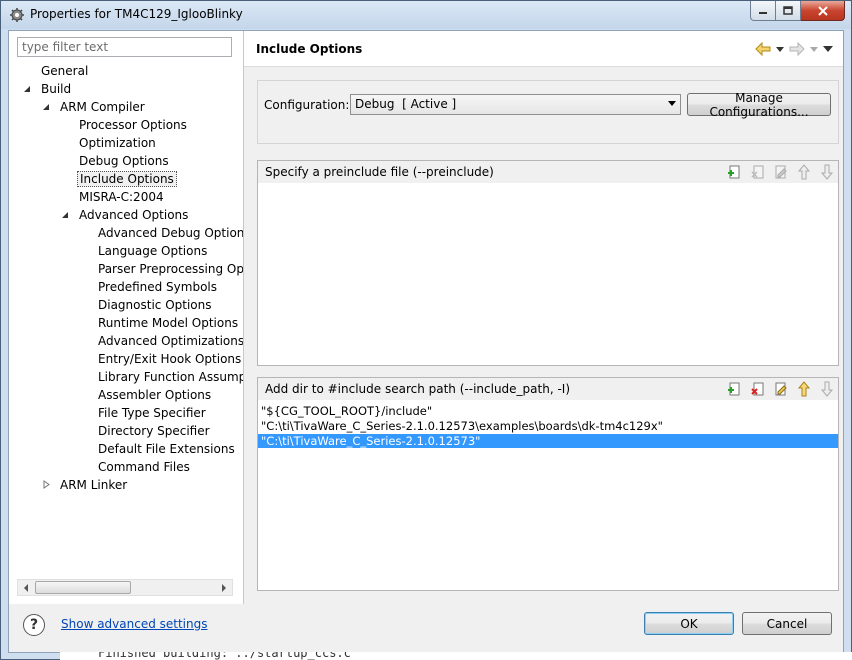 The image size is (852, 660). I want to click on scroll-left-arrow-icon, so click(26, 587).